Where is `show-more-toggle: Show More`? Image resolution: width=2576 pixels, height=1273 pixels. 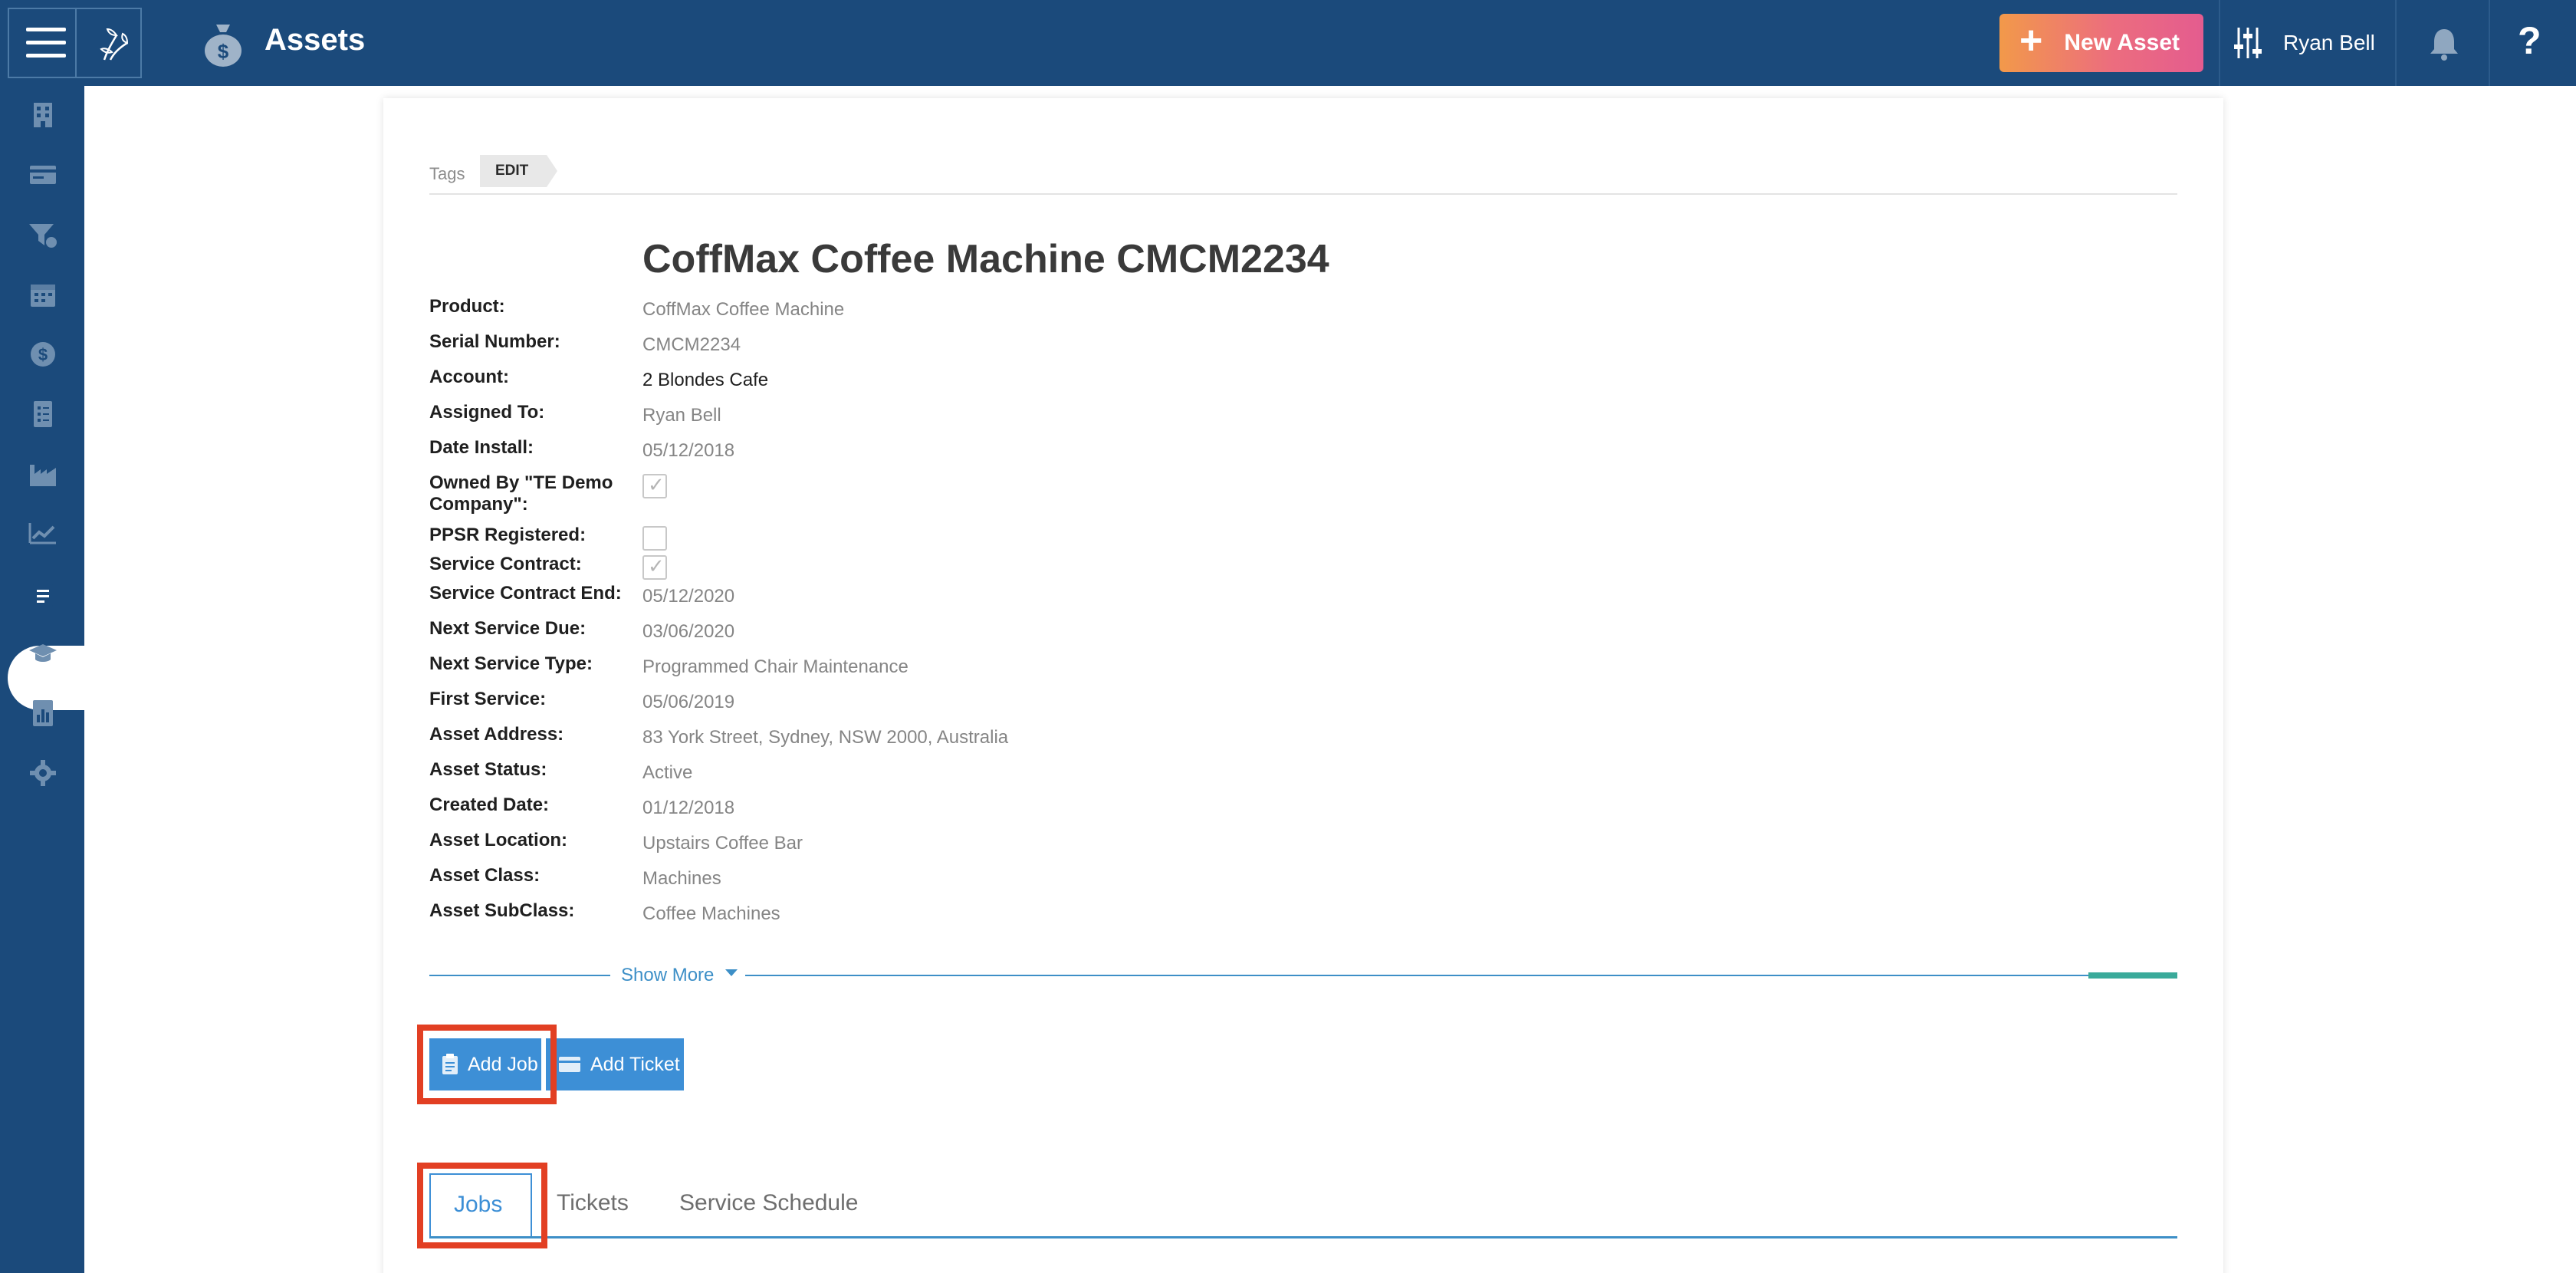 show-more-toggle: Show More is located at coordinates (680, 975).